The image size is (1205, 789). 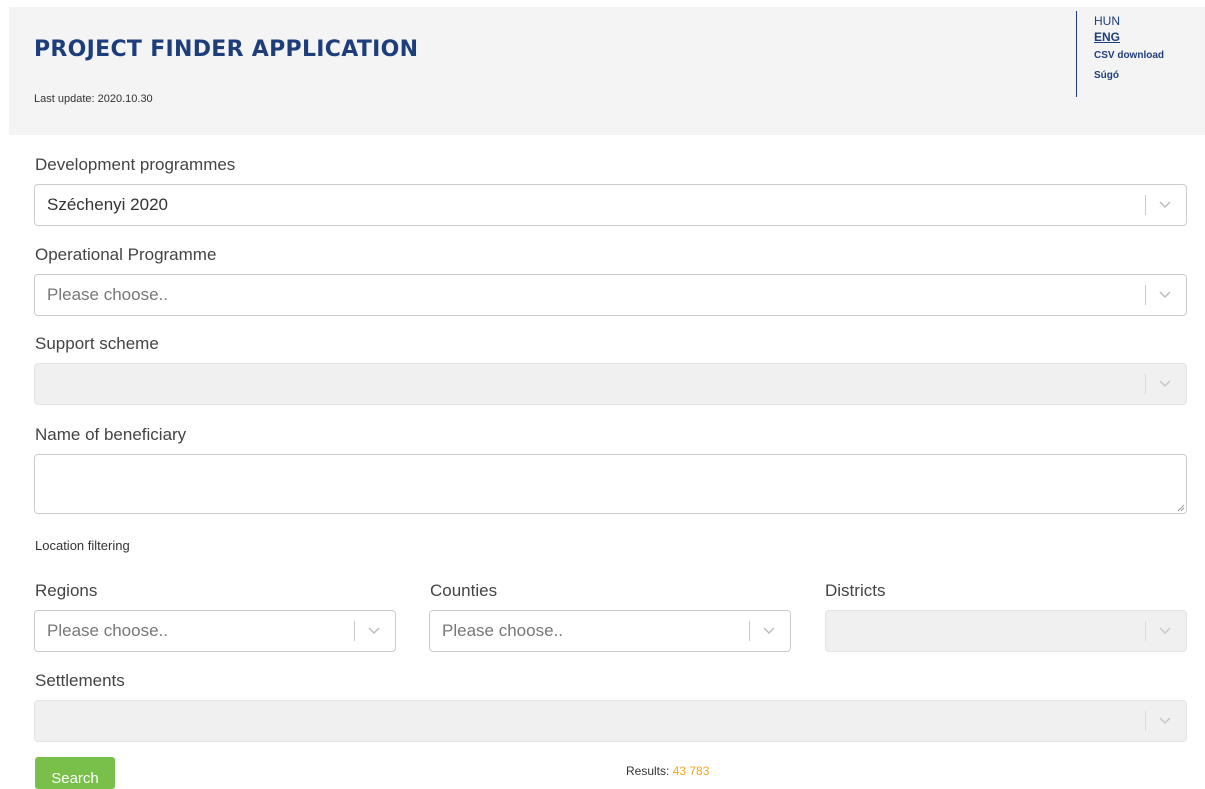 I want to click on resize-handle-icon, so click(x=1181, y=508).